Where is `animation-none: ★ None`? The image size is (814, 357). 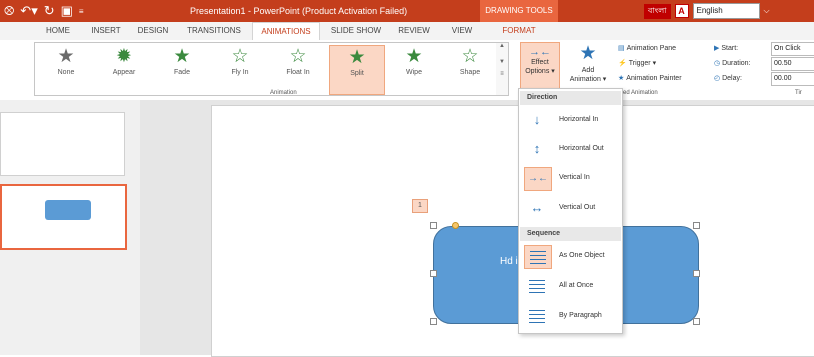 animation-none: ★ None is located at coordinates (66, 69).